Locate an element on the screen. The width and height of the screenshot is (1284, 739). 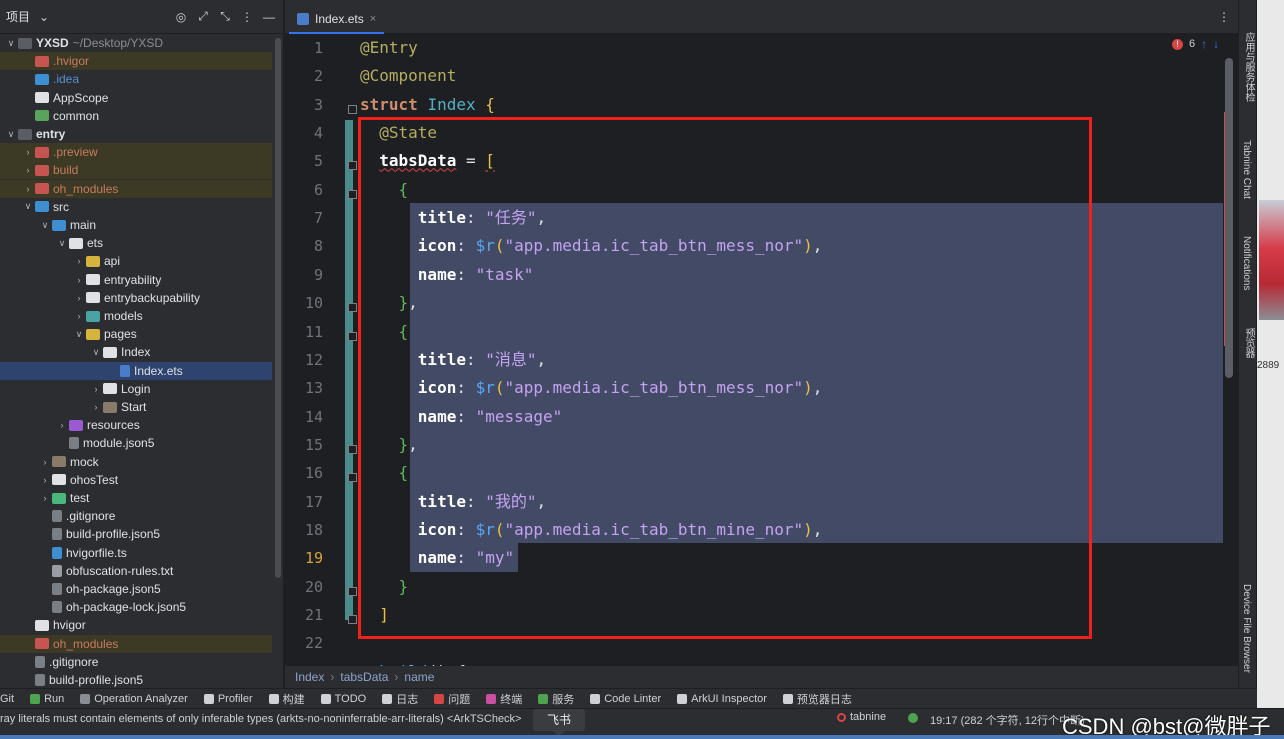
tool-button-previewer-log: 预览器日志 is located at coordinates (817, 699).